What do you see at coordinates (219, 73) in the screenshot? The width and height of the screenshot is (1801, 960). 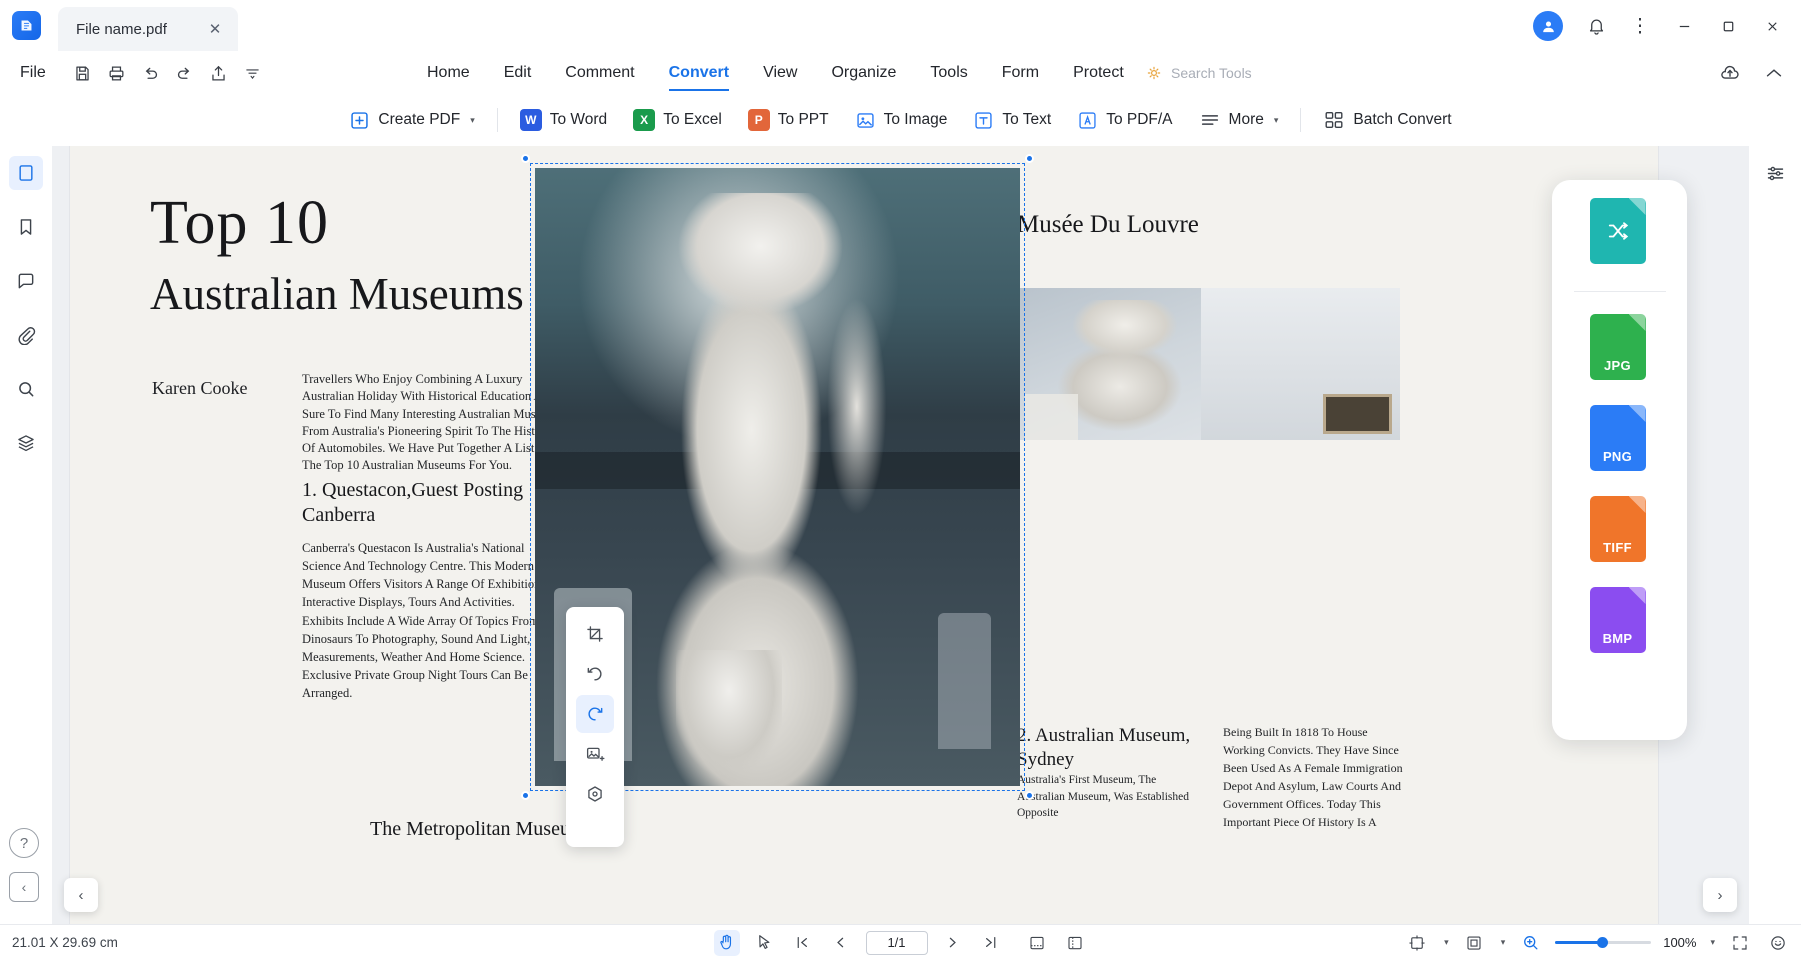 I see `share-icon` at bounding box center [219, 73].